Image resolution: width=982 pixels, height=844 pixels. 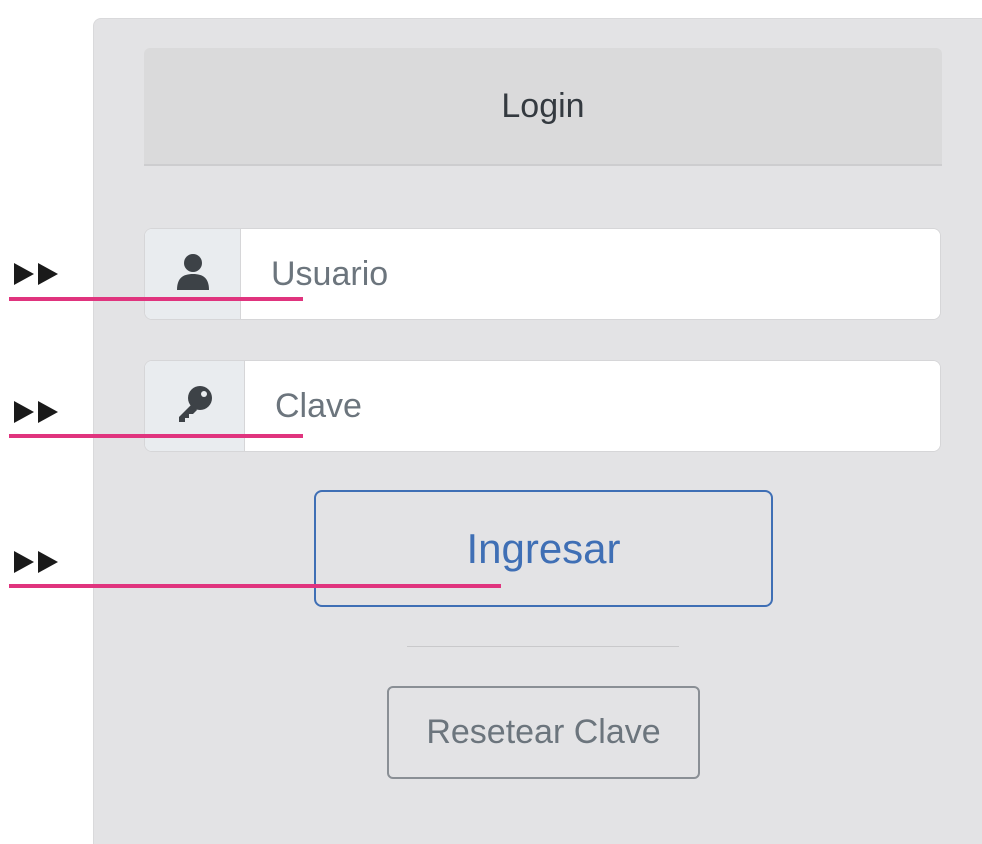 I want to click on password-input, so click(x=592, y=406).